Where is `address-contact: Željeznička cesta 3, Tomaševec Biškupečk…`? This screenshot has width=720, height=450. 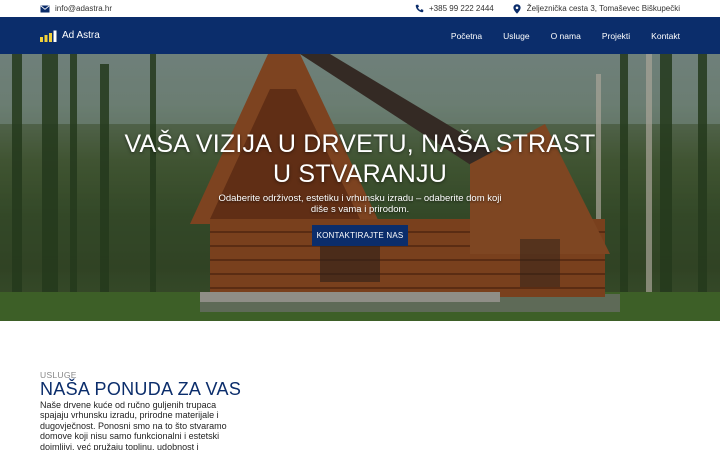 address-contact: Željeznička cesta 3, Tomaševec Biškupečk… is located at coordinates (596, 8).